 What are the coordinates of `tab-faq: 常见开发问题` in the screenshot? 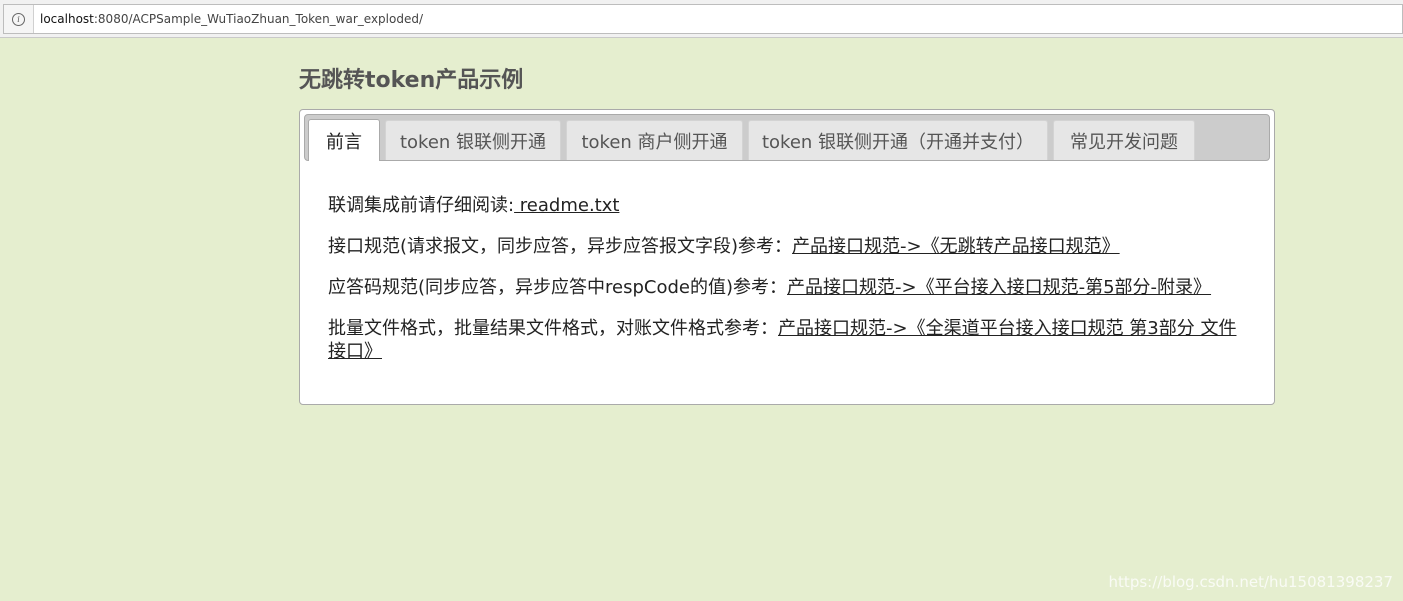 It's located at (1124, 140).